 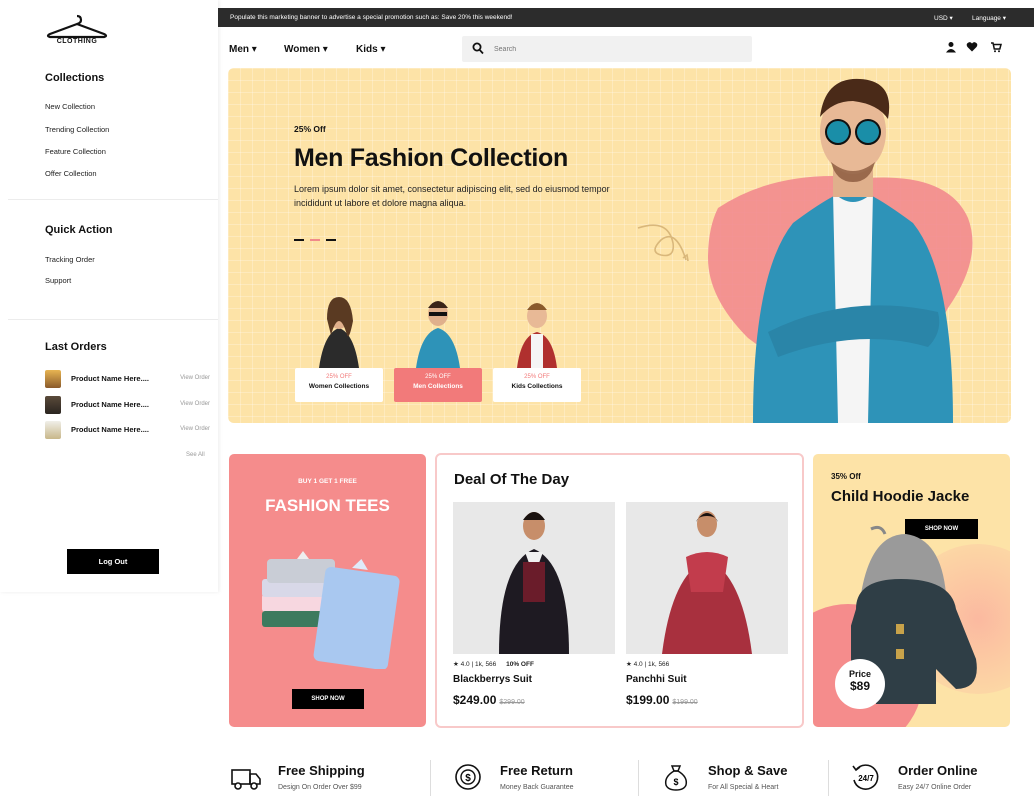 What do you see at coordinates (534, 583) in the screenshot?
I see `suit-model-image` at bounding box center [534, 583].